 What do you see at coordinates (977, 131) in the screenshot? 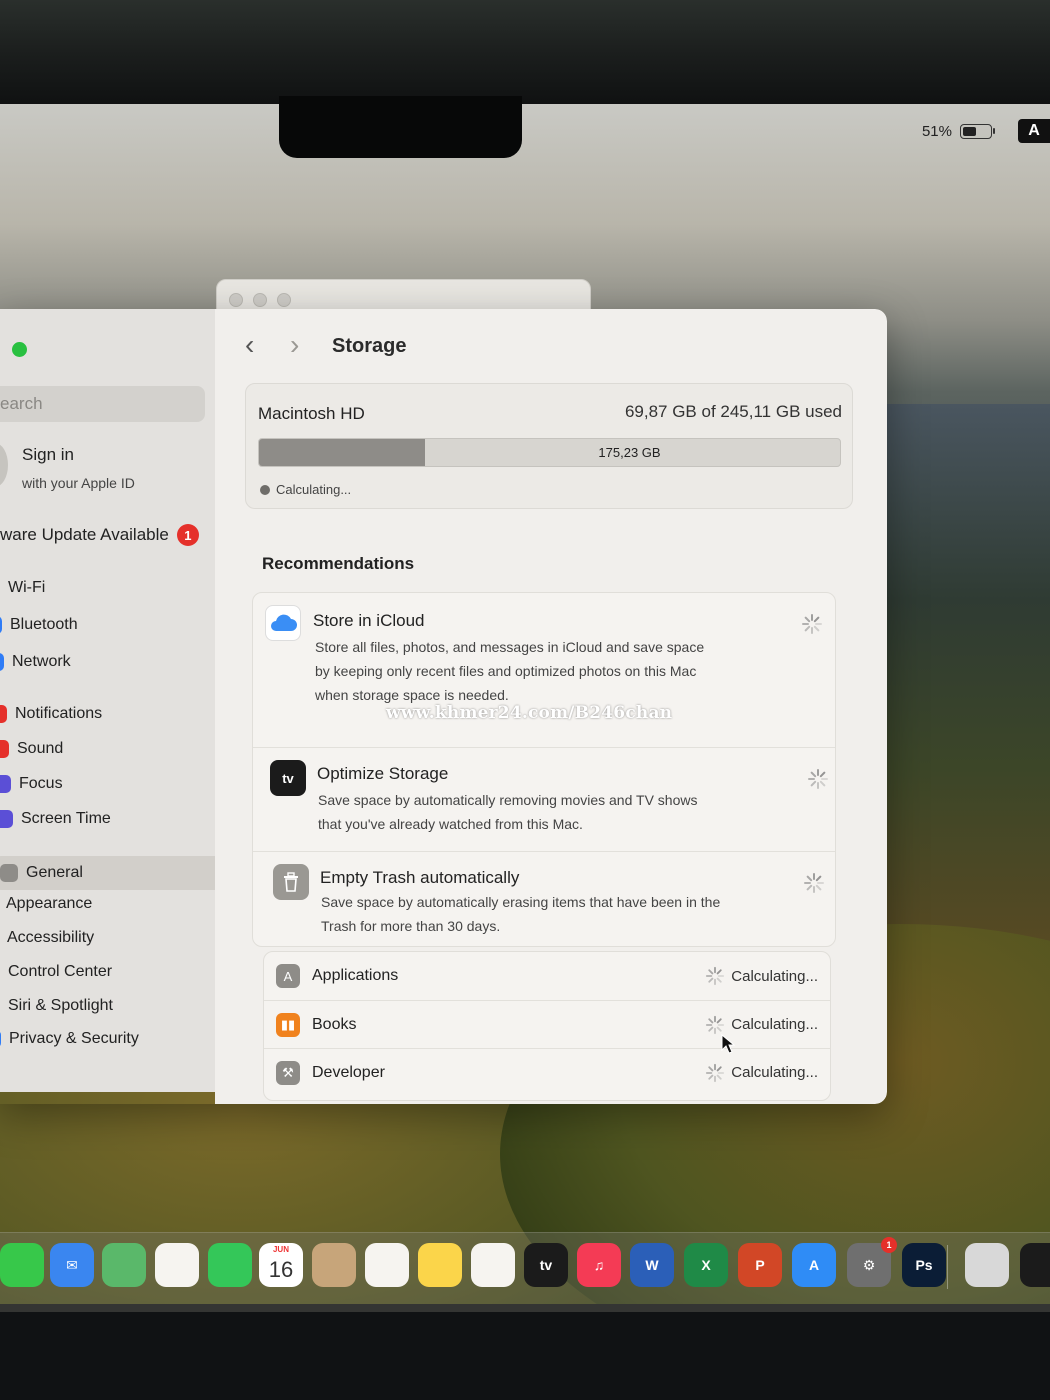
I see `battery-icon` at bounding box center [977, 131].